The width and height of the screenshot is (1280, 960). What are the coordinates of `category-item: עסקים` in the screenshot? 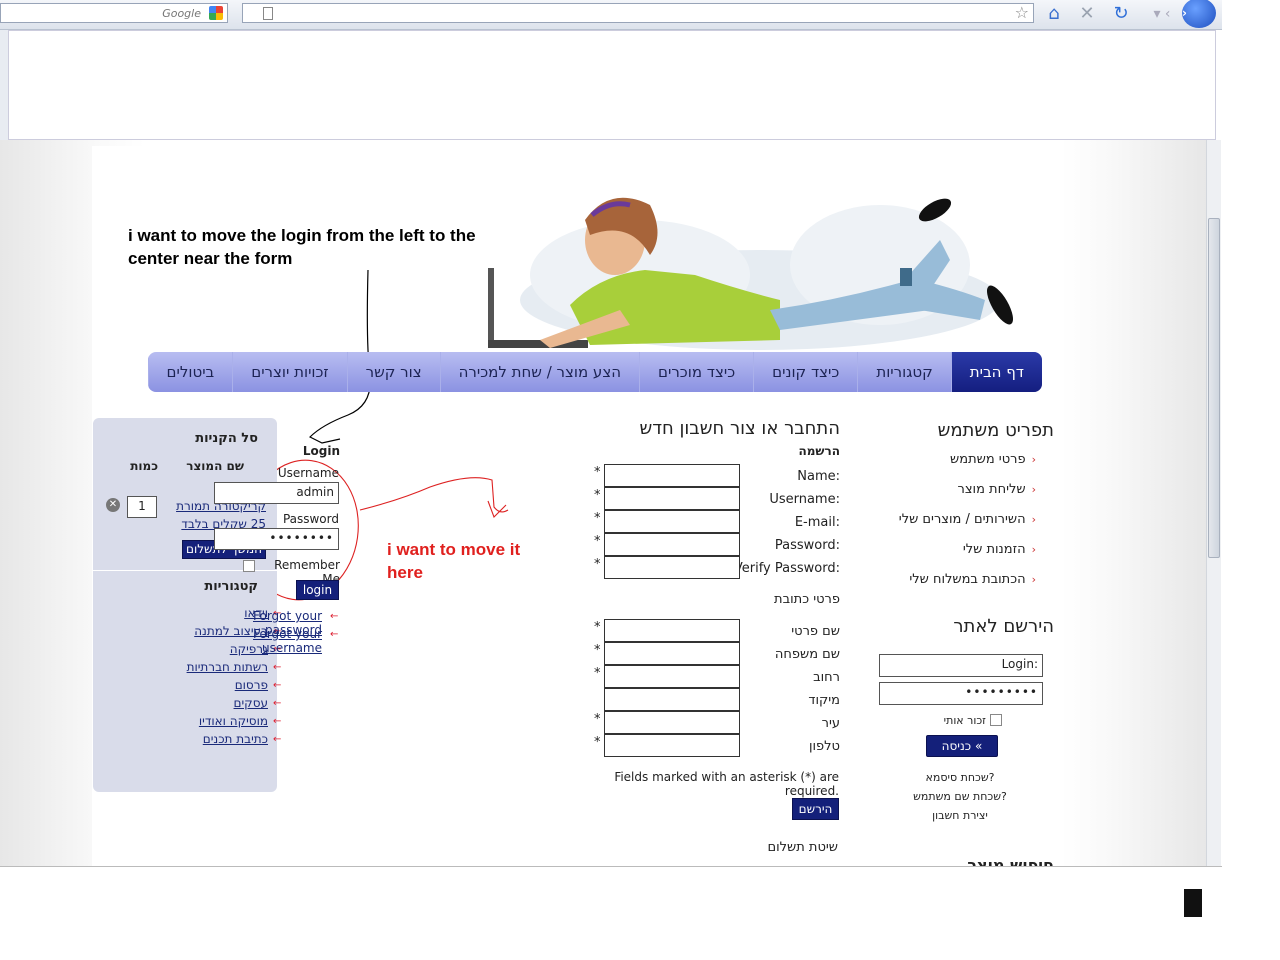 It's located at (209, 703).